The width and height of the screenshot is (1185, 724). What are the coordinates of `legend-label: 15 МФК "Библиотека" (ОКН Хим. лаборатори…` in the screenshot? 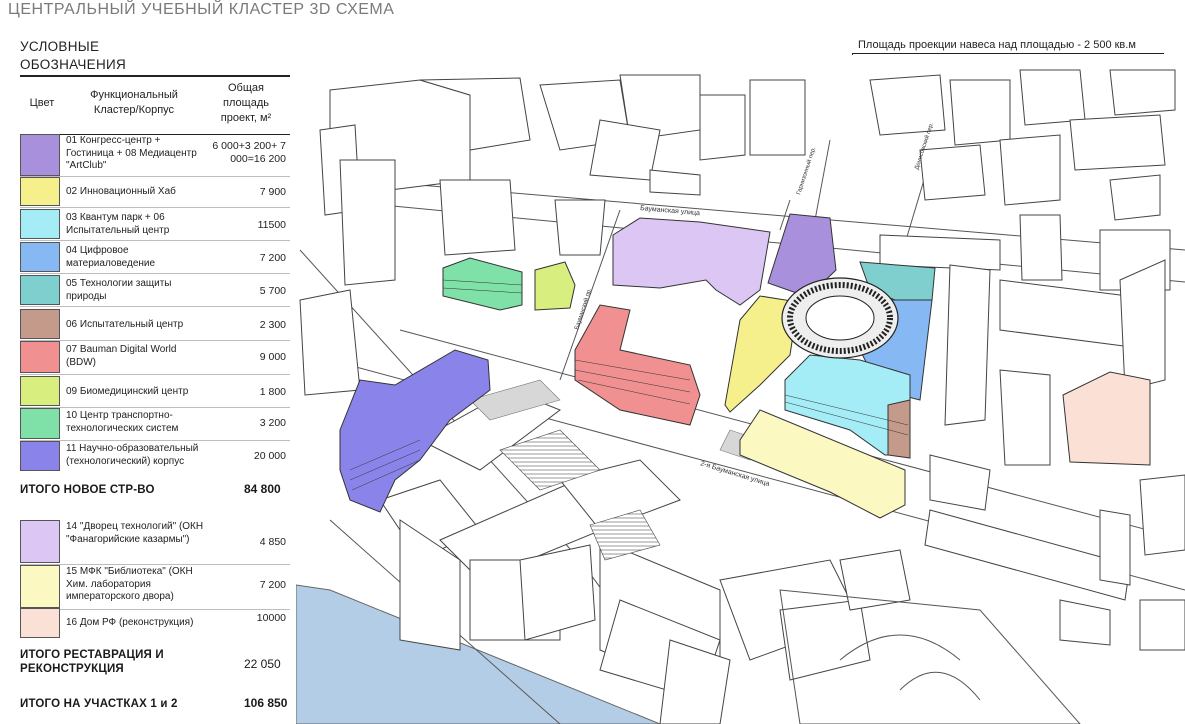 It's located at (129, 584).